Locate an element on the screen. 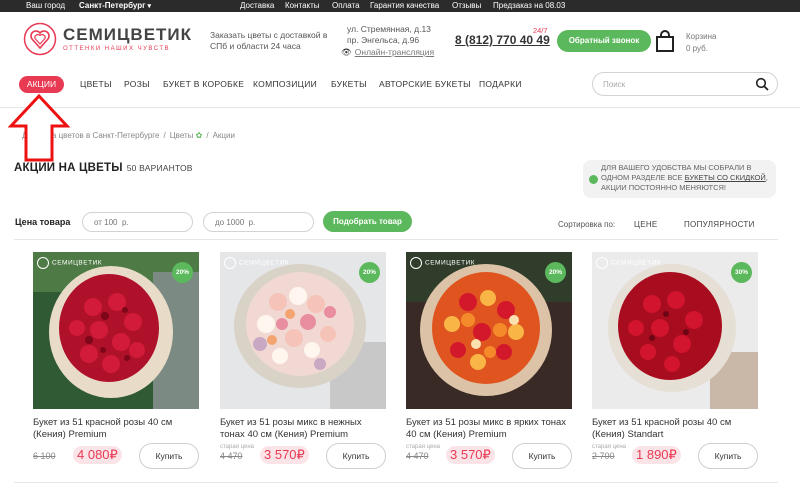 This screenshot has width=800, height=492. cards-divider is located at coordinates (396, 482).